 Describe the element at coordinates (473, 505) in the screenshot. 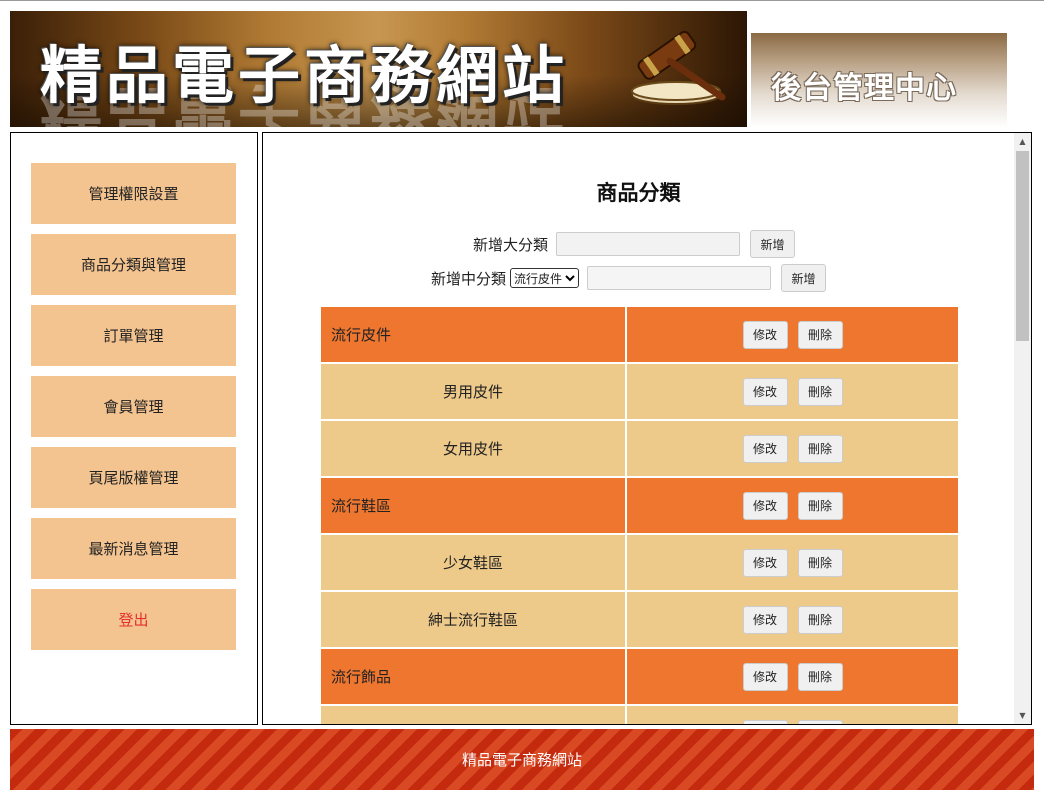

I see `category-name: 流行鞋區` at that location.